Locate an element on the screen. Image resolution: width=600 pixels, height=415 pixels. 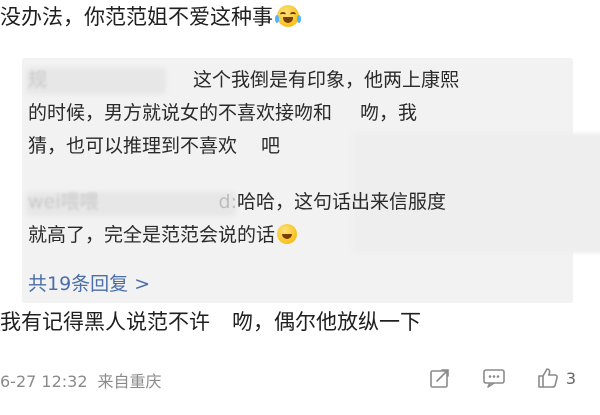
reply-2: wei喂喂 d:哈哈，这句话出来信服度 就高了，完全是范范会说的话 is located at coordinates (298, 219).